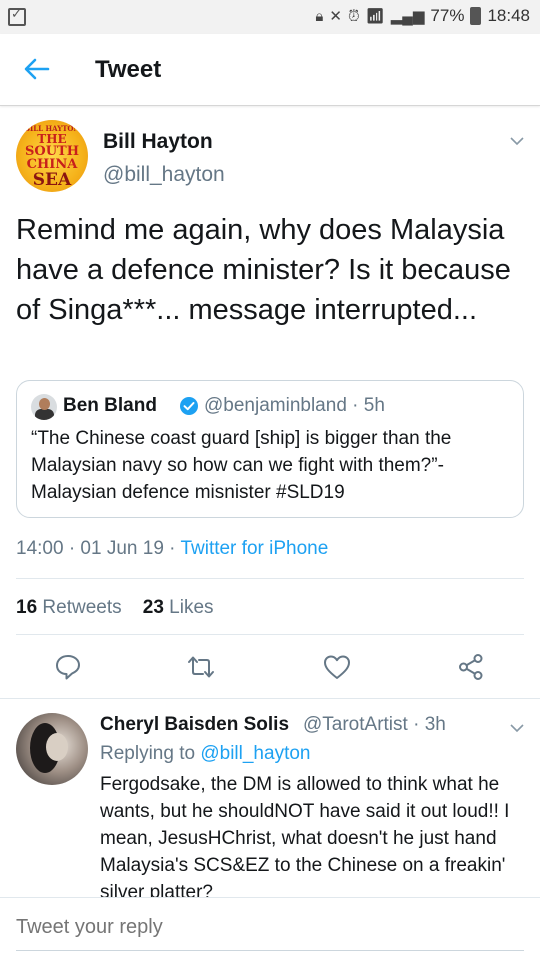 This screenshot has height=960, width=540. Describe the element at coordinates (335, 16) in the screenshot. I see `mute-icon: ✕` at that location.